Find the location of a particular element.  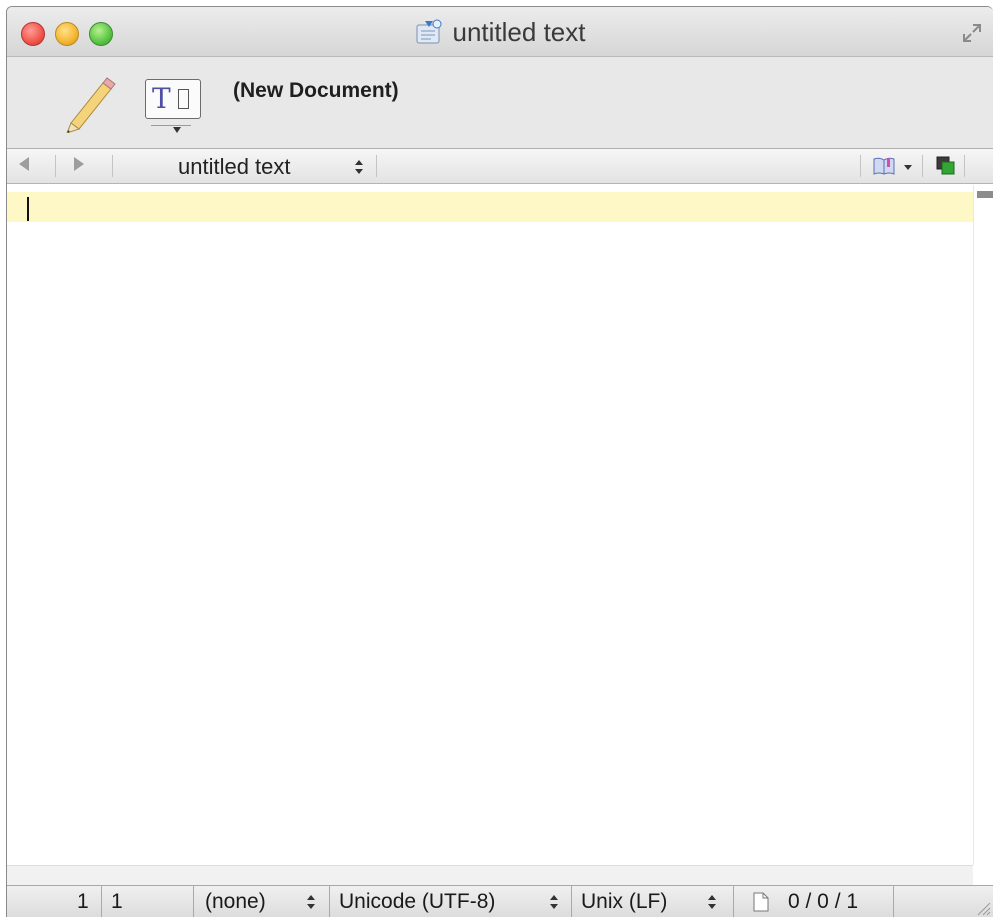

scrollbar-thumb is located at coordinates (985, 194).